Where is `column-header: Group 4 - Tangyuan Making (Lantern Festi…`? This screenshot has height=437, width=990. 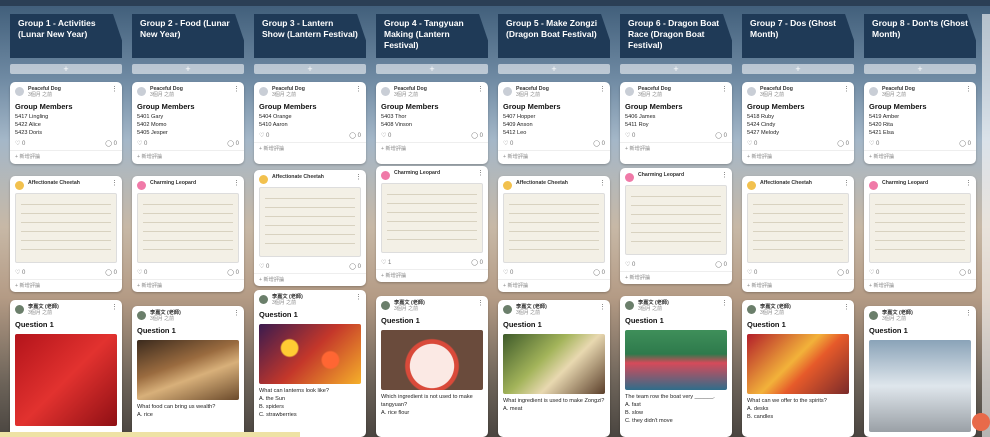
column-header: Group 4 - Tangyuan Making (Lantern Festi… is located at coordinates (432, 36).